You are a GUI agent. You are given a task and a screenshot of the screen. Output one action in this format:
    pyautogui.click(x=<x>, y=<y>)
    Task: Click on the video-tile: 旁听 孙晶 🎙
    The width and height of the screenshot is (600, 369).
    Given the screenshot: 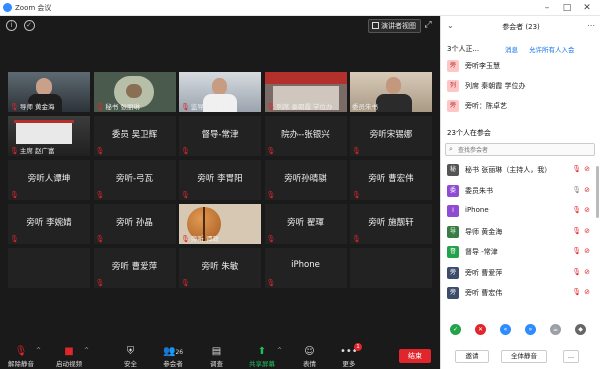 What is the action you would take?
    pyautogui.click(x=134, y=224)
    